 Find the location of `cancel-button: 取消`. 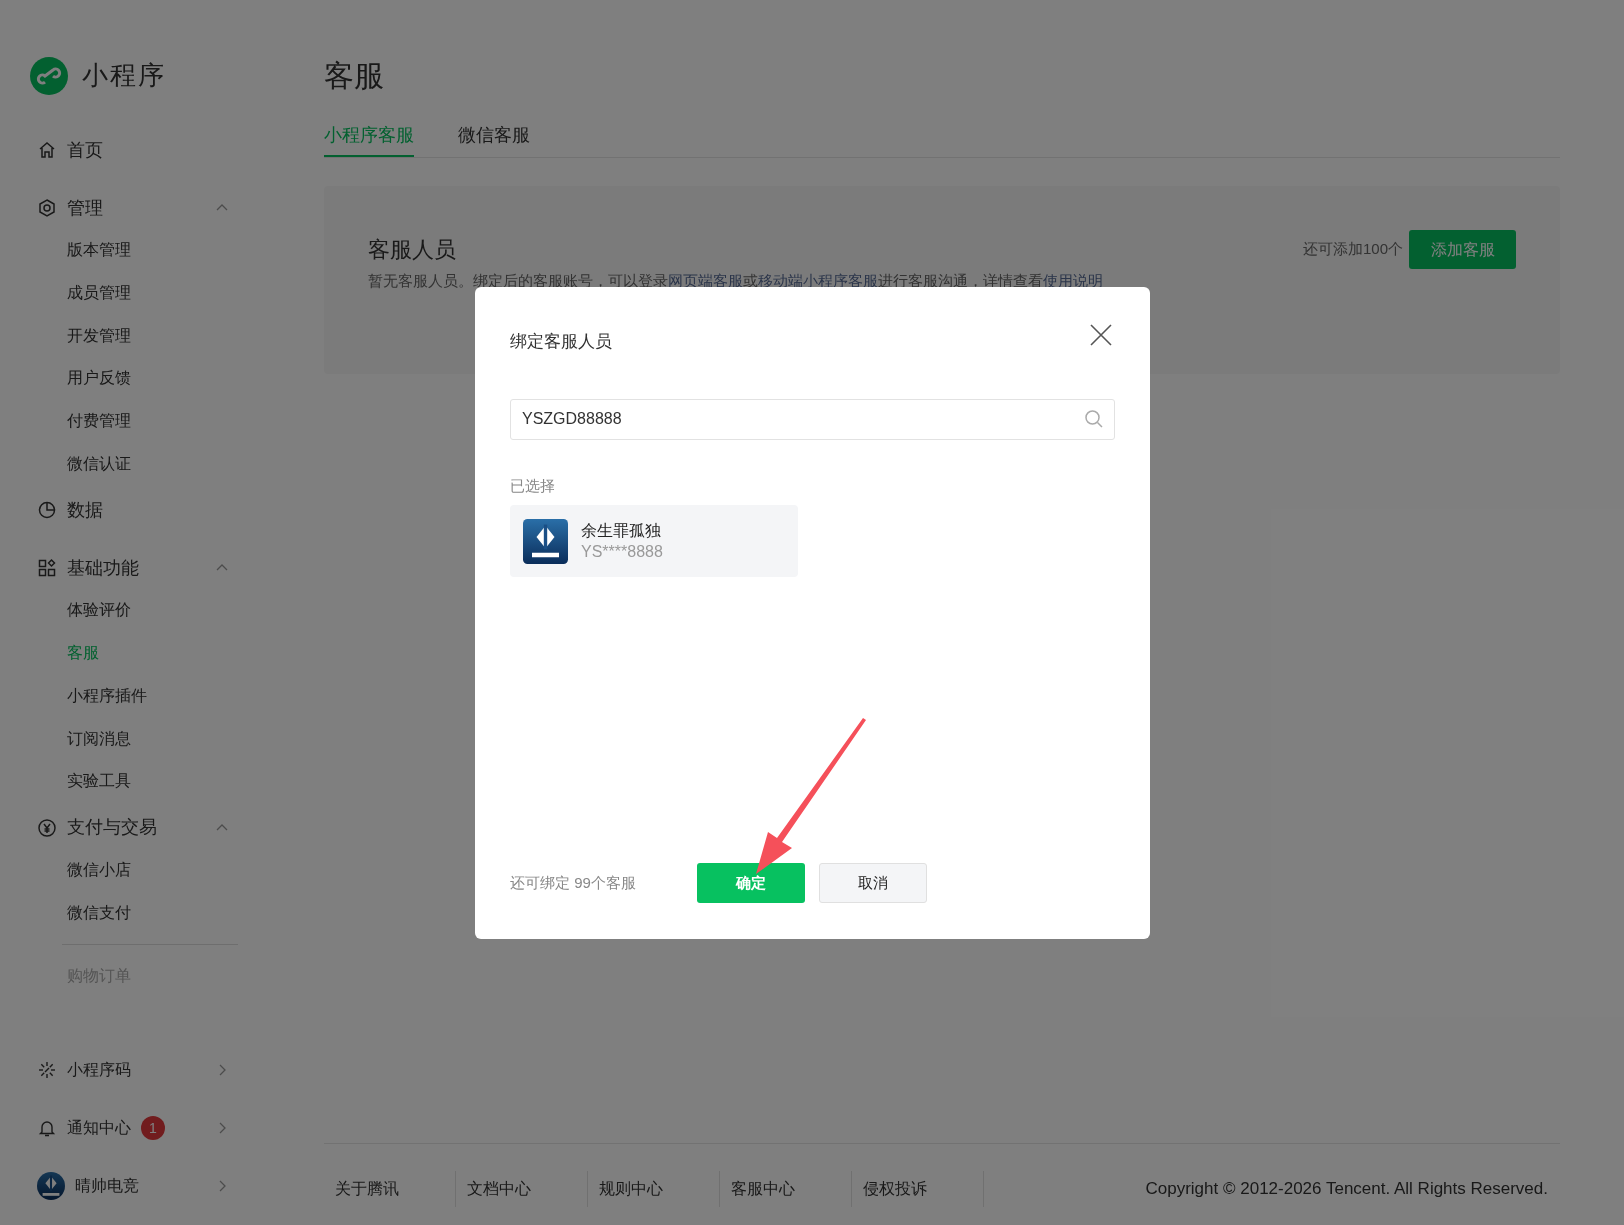

cancel-button: 取消 is located at coordinates (873, 883).